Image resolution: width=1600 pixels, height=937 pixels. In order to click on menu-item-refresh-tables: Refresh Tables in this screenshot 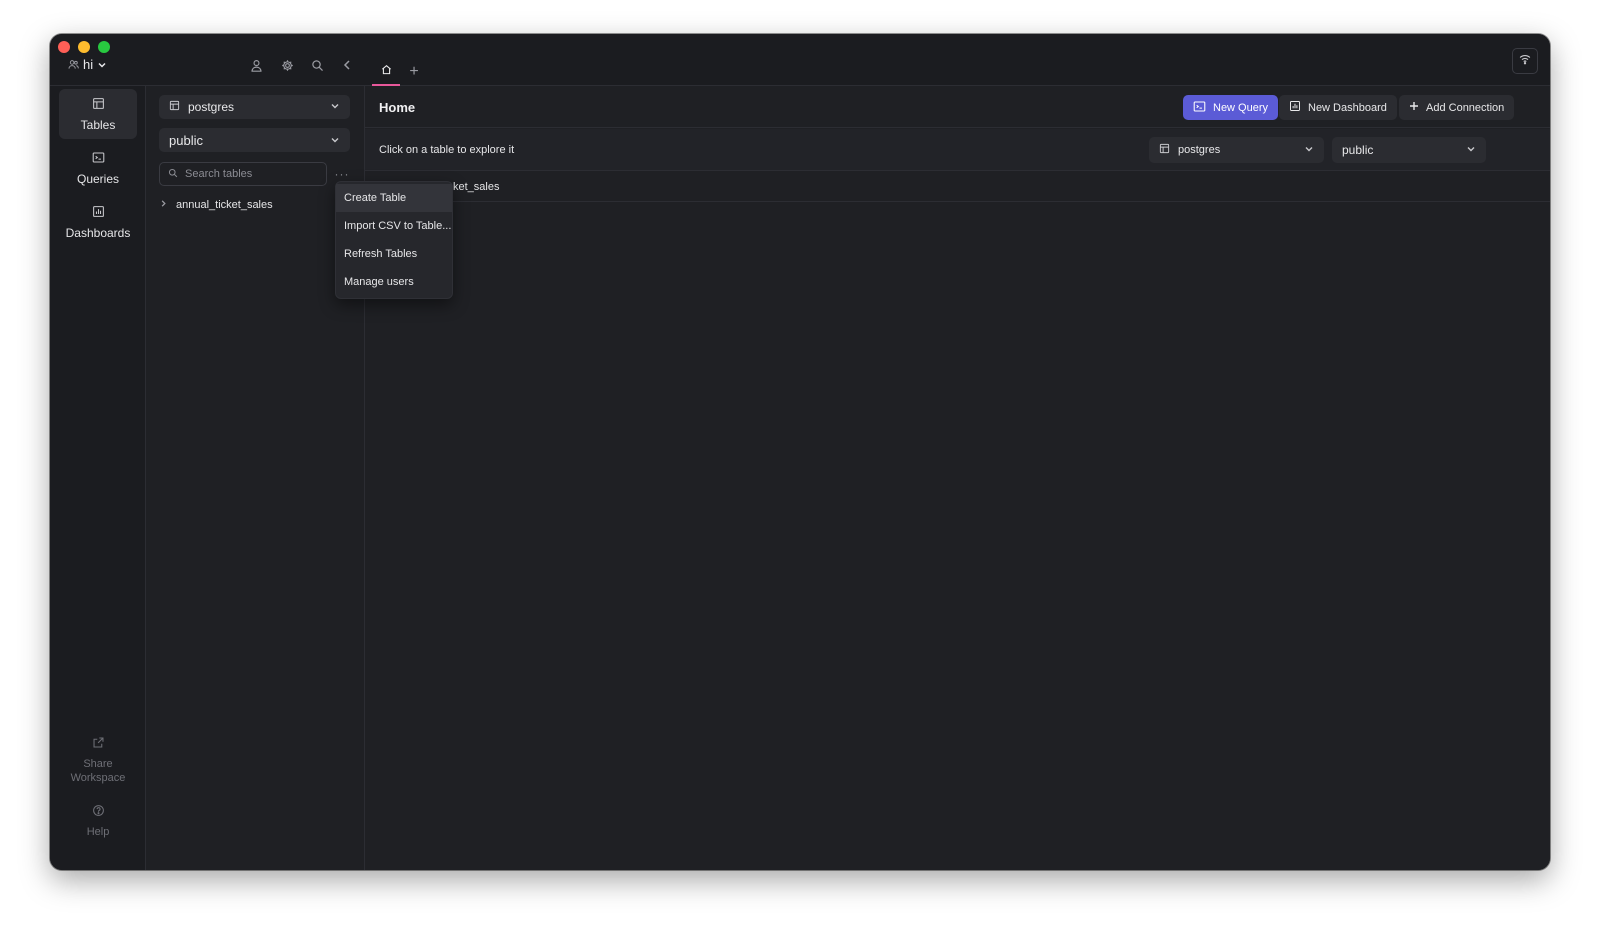, I will do `click(394, 254)`.